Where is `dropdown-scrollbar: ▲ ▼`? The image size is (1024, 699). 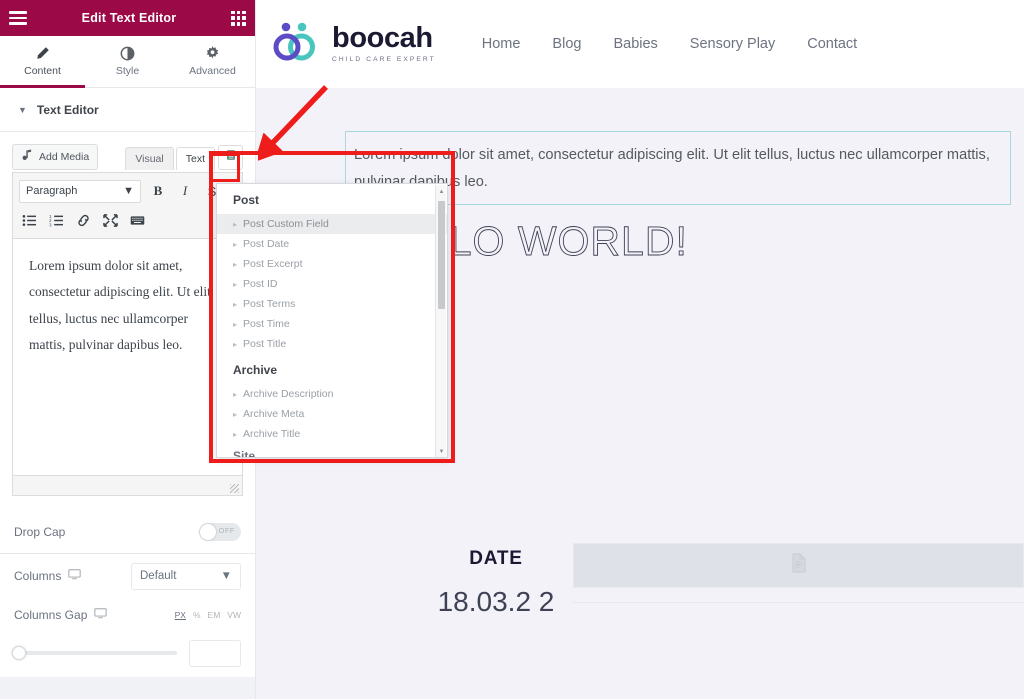 dropdown-scrollbar: ▲ ▼ is located at coordinates (441, 321).